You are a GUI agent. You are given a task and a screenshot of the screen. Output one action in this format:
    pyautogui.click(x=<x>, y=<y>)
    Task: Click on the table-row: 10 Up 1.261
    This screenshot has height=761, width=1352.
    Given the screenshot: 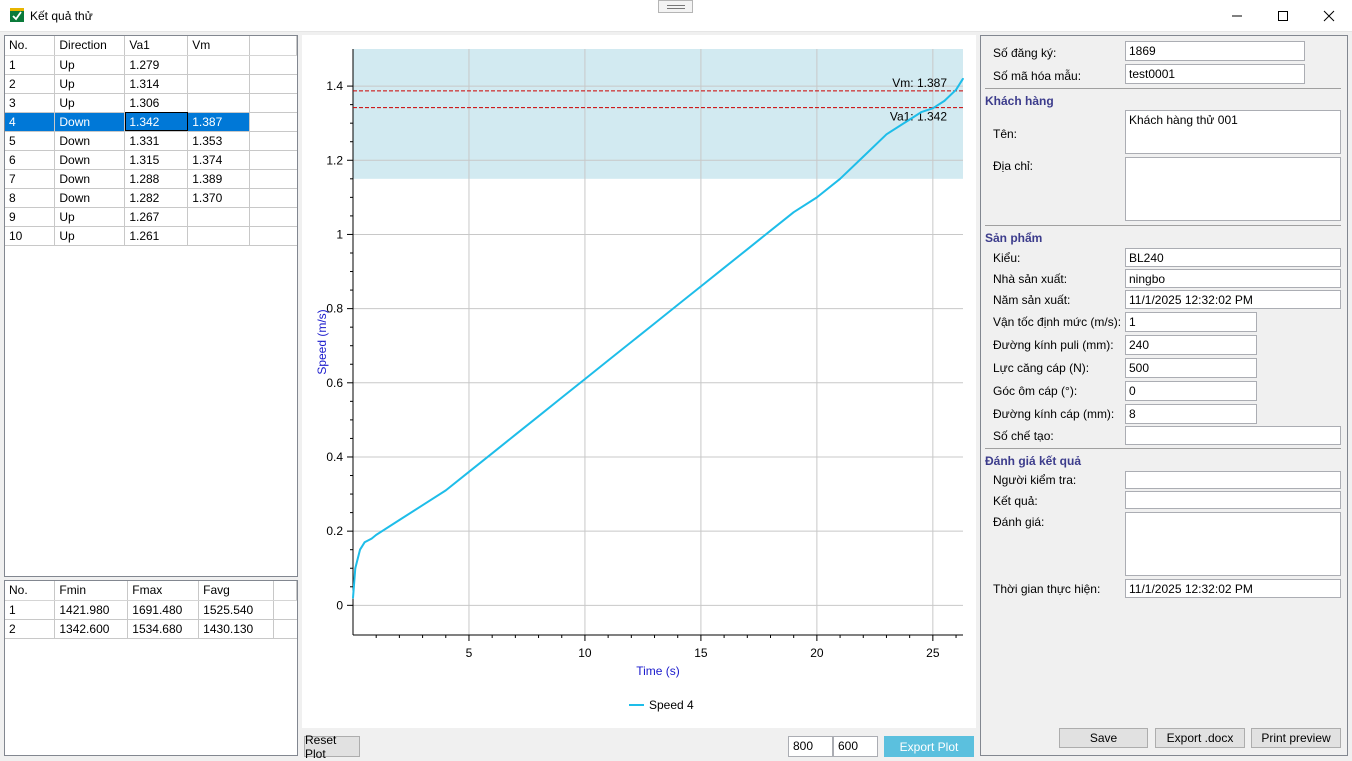 What is the action you would take?
    pyautogui.click(x=151, y=236)
    